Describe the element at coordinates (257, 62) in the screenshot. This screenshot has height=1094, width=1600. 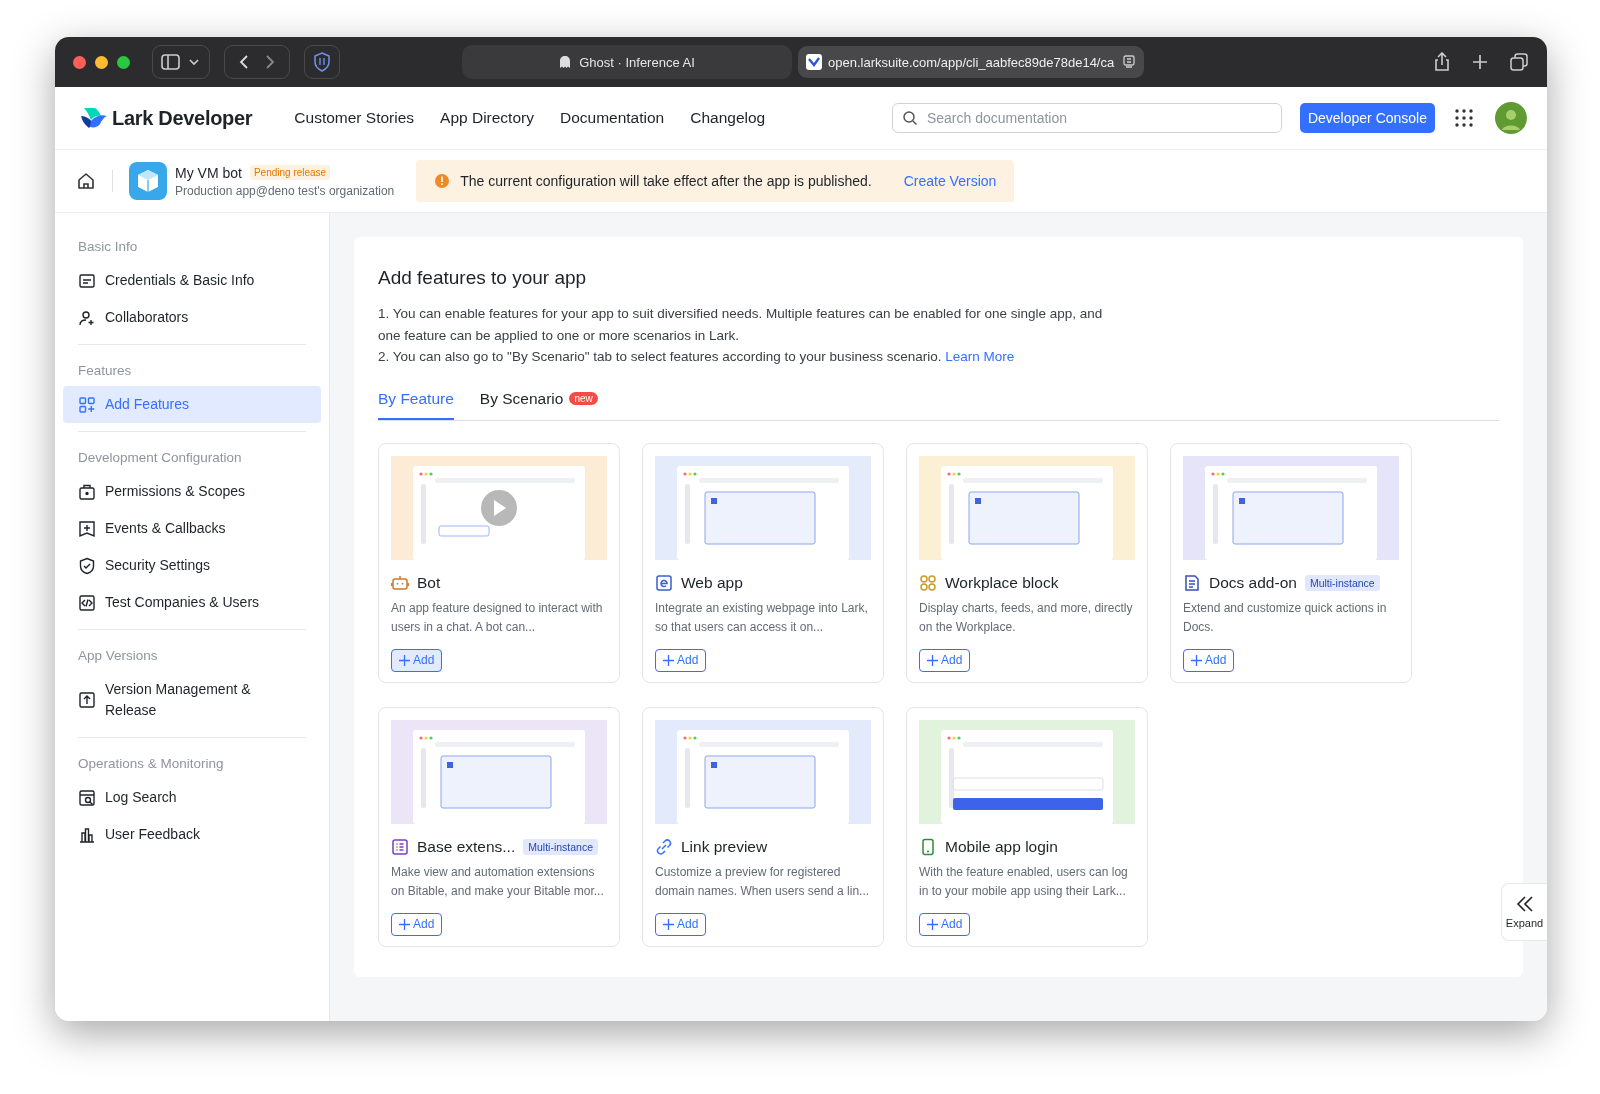
I see `navigation-buttons` at that location.